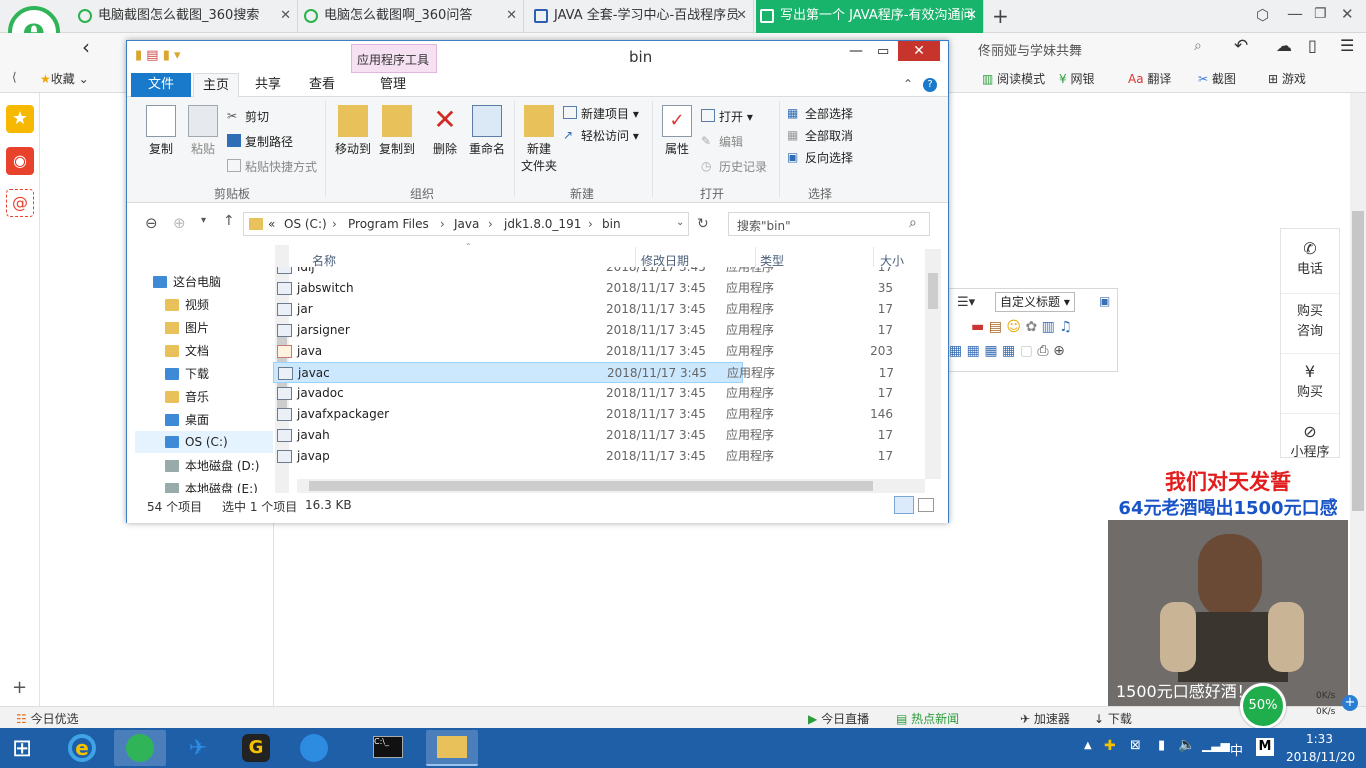 The width and height of the screenshot is (1366, 768). Describe the element at coordinates (256, 748) in the screenshot. I see `g-app-icon: G` at that location.